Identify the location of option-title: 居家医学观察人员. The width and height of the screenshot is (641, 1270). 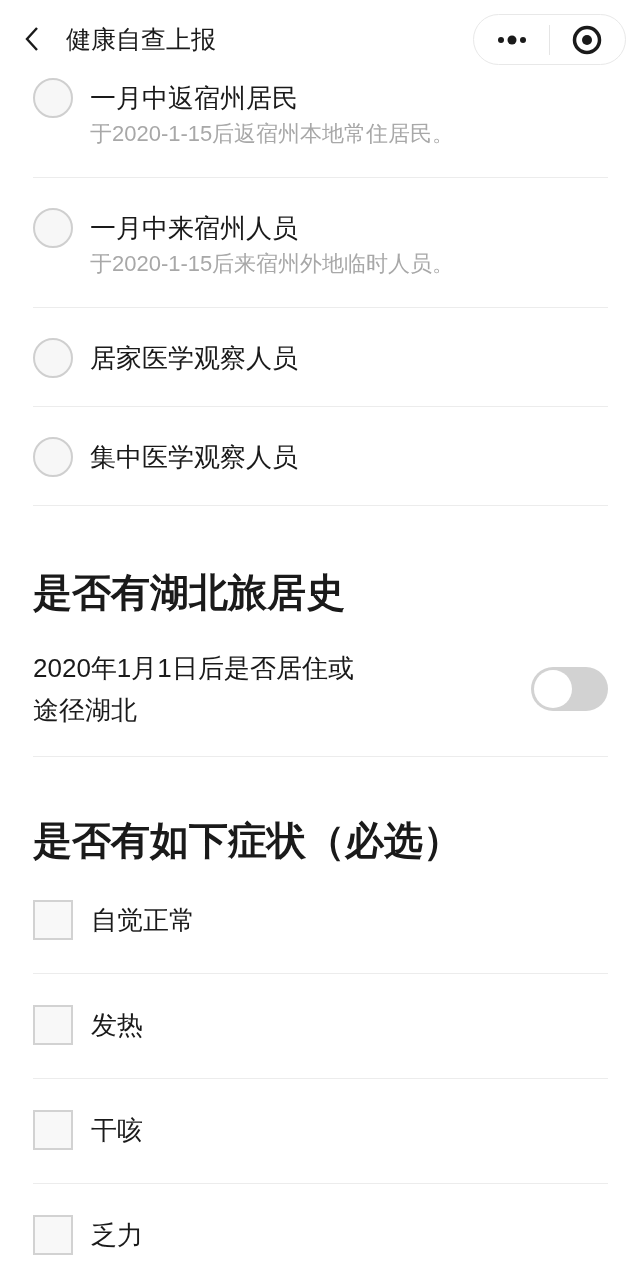
(194, 358).